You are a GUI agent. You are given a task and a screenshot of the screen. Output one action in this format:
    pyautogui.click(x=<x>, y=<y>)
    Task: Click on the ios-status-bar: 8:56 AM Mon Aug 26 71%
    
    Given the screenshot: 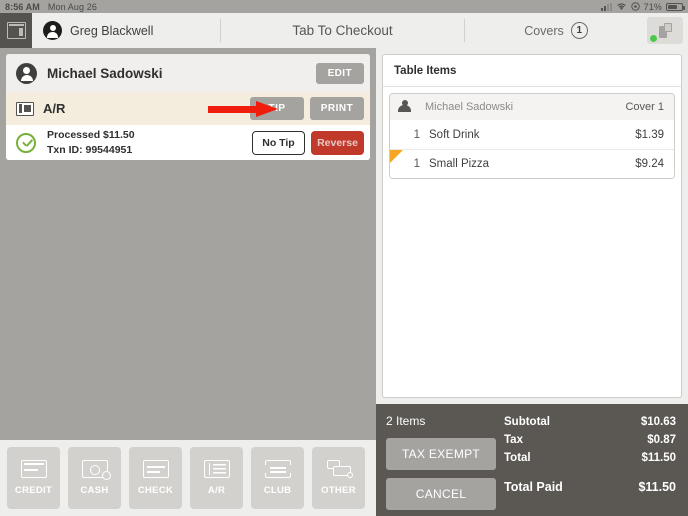 What is the action you would take?
    pyautogui.click(x=344, y=6)
    